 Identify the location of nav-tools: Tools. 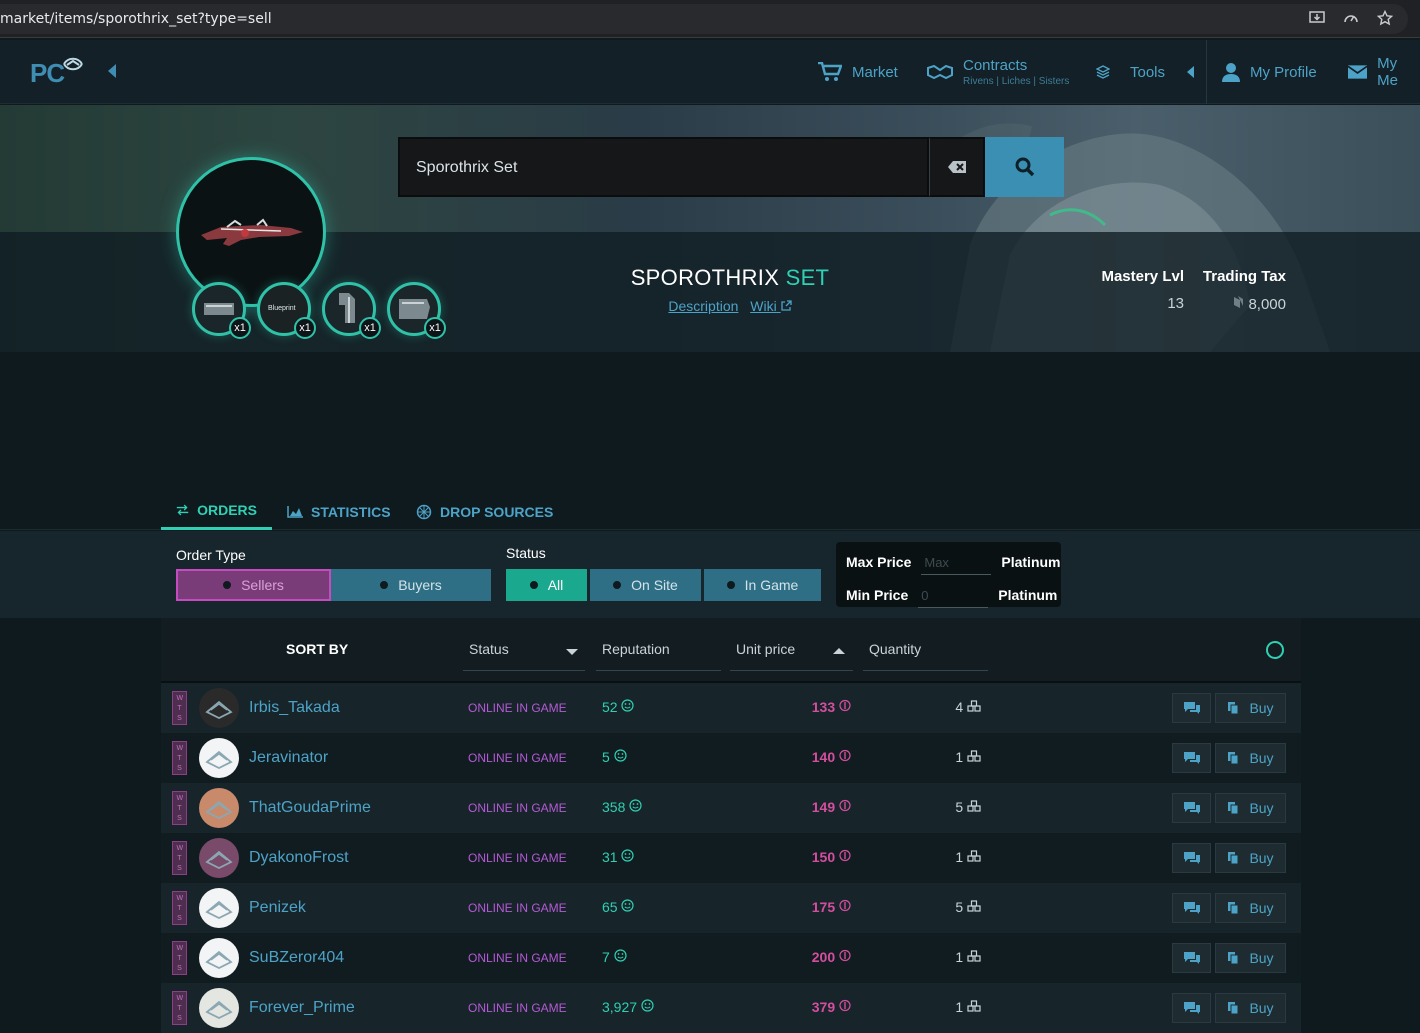
(1145, 72).